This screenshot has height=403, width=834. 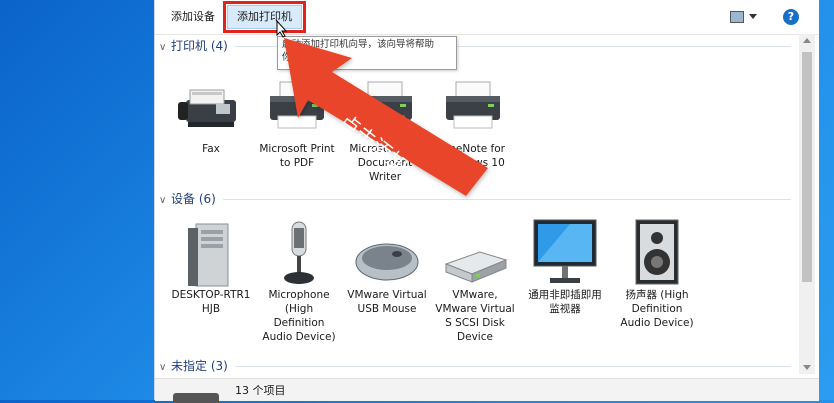 I want to click on section-printers-title: 打印机 (4), so click(x=199, y=46).